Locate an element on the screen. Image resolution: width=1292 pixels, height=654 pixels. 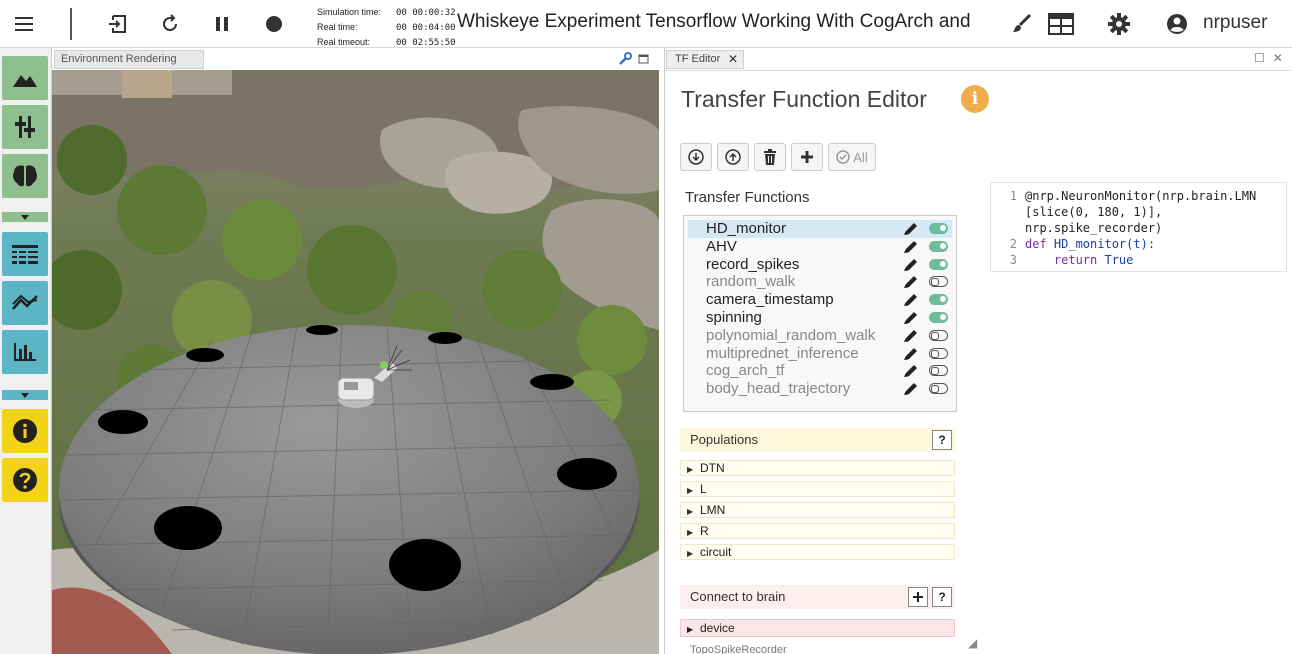
delete-button is located at coordinates (770, 157).